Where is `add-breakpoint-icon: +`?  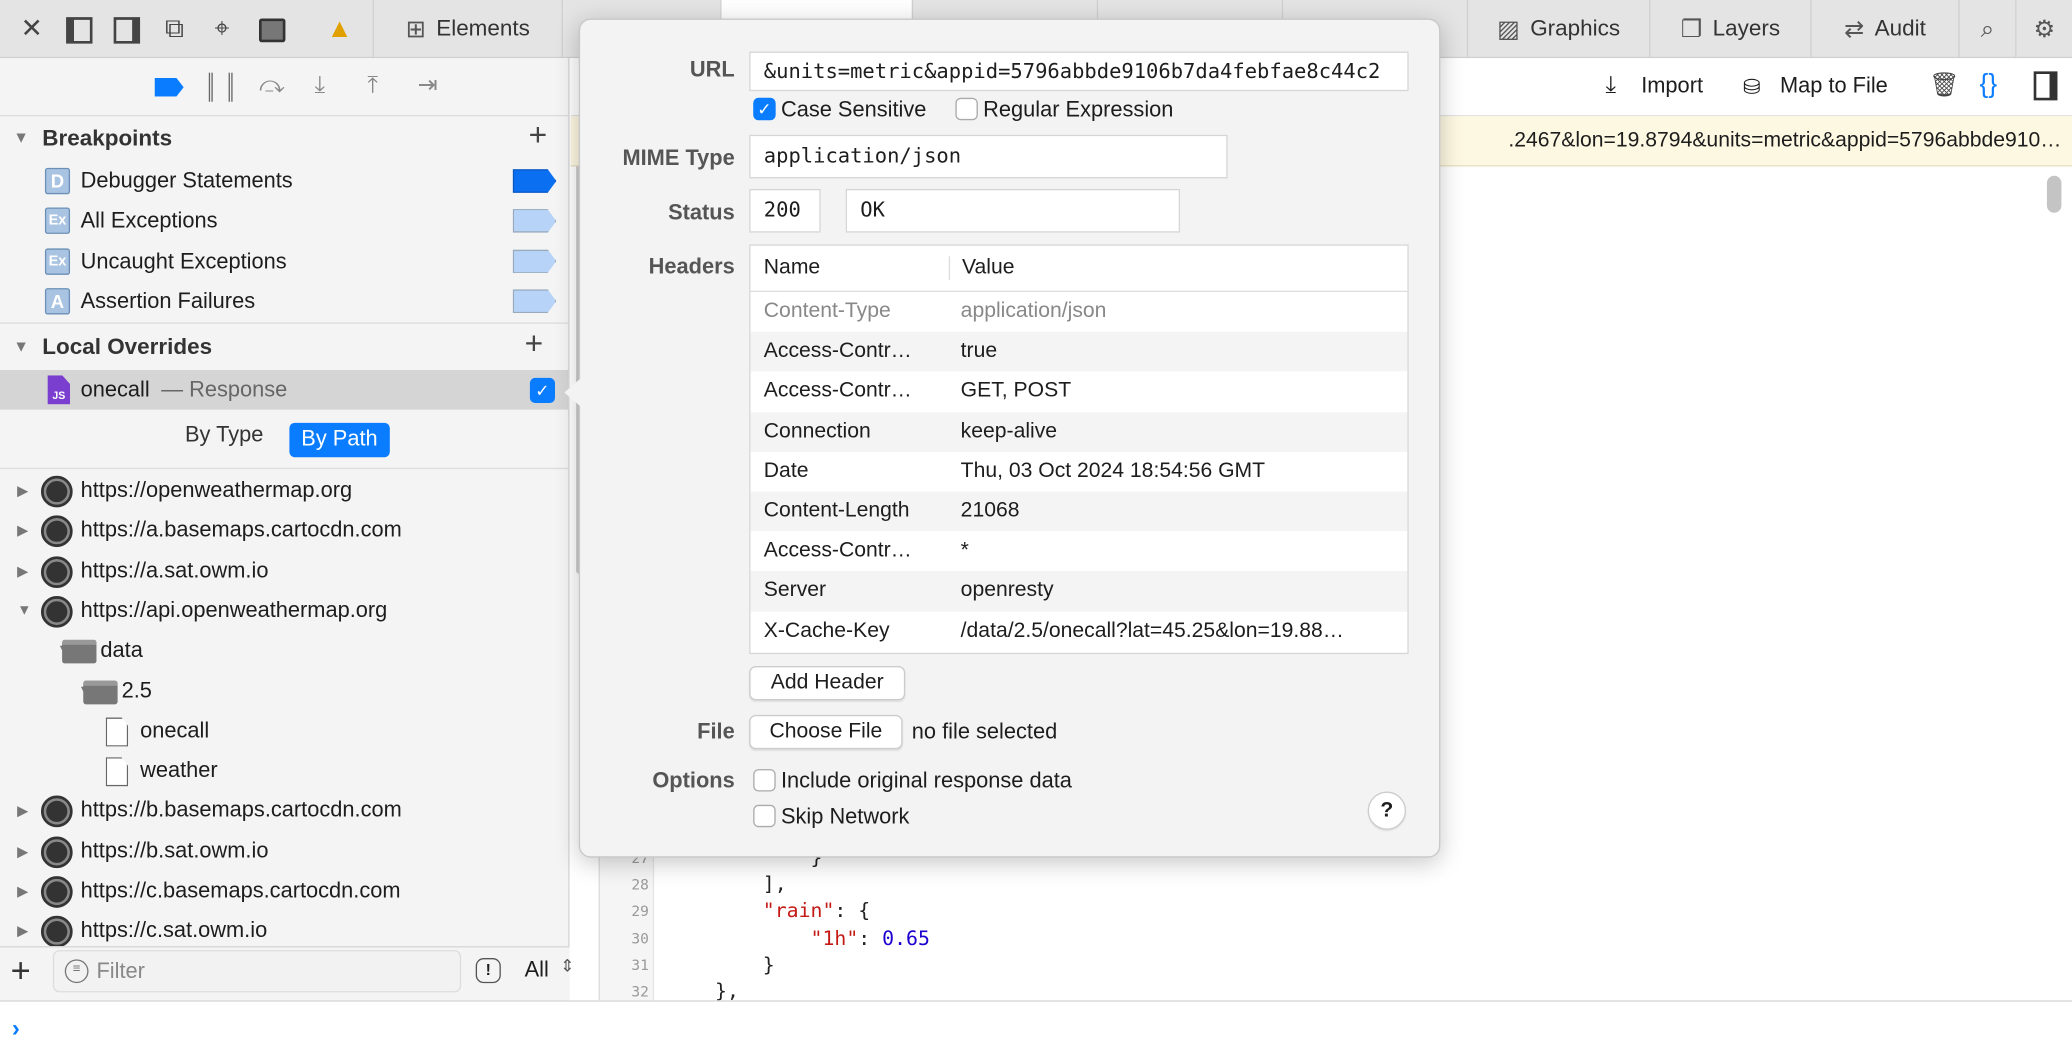 add-breakpoint-icon: + is located at coordinates (538, 136).